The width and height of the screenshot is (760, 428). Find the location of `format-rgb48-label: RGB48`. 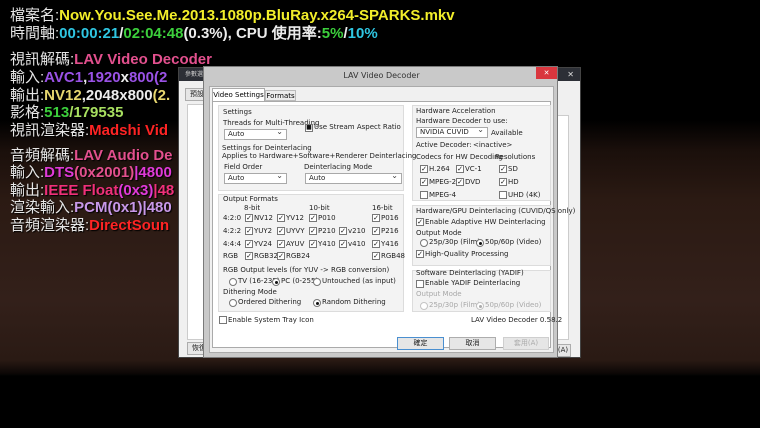

format-rgb48-label: RGB48 is located at coordinates (393, 256).